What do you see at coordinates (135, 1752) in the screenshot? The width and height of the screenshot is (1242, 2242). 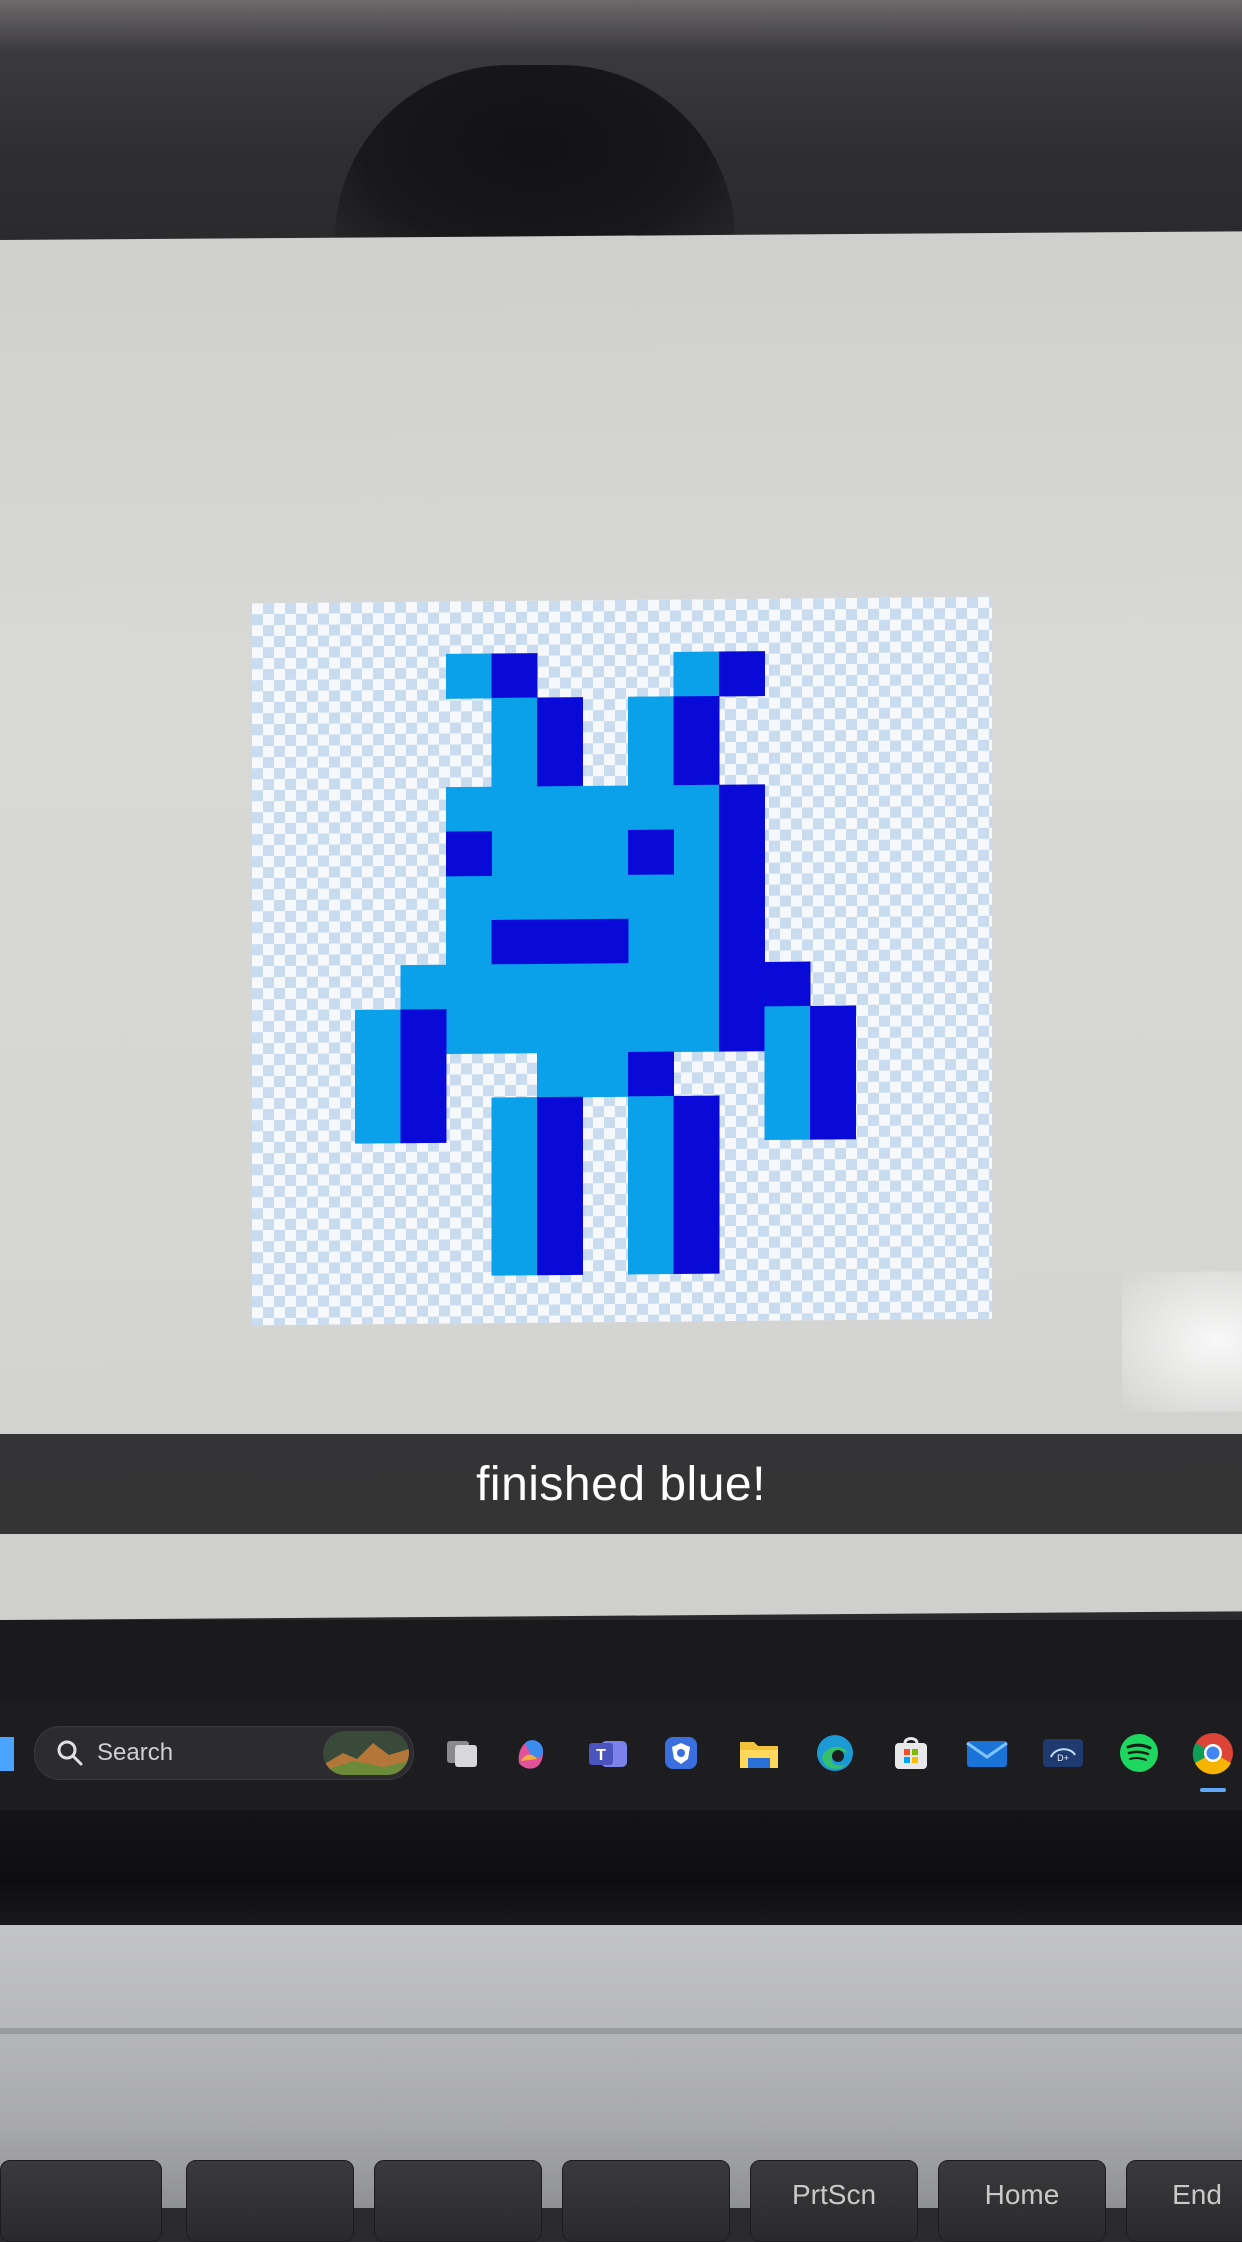 I see `search-label: Search` at bounding box center [135, 1752].